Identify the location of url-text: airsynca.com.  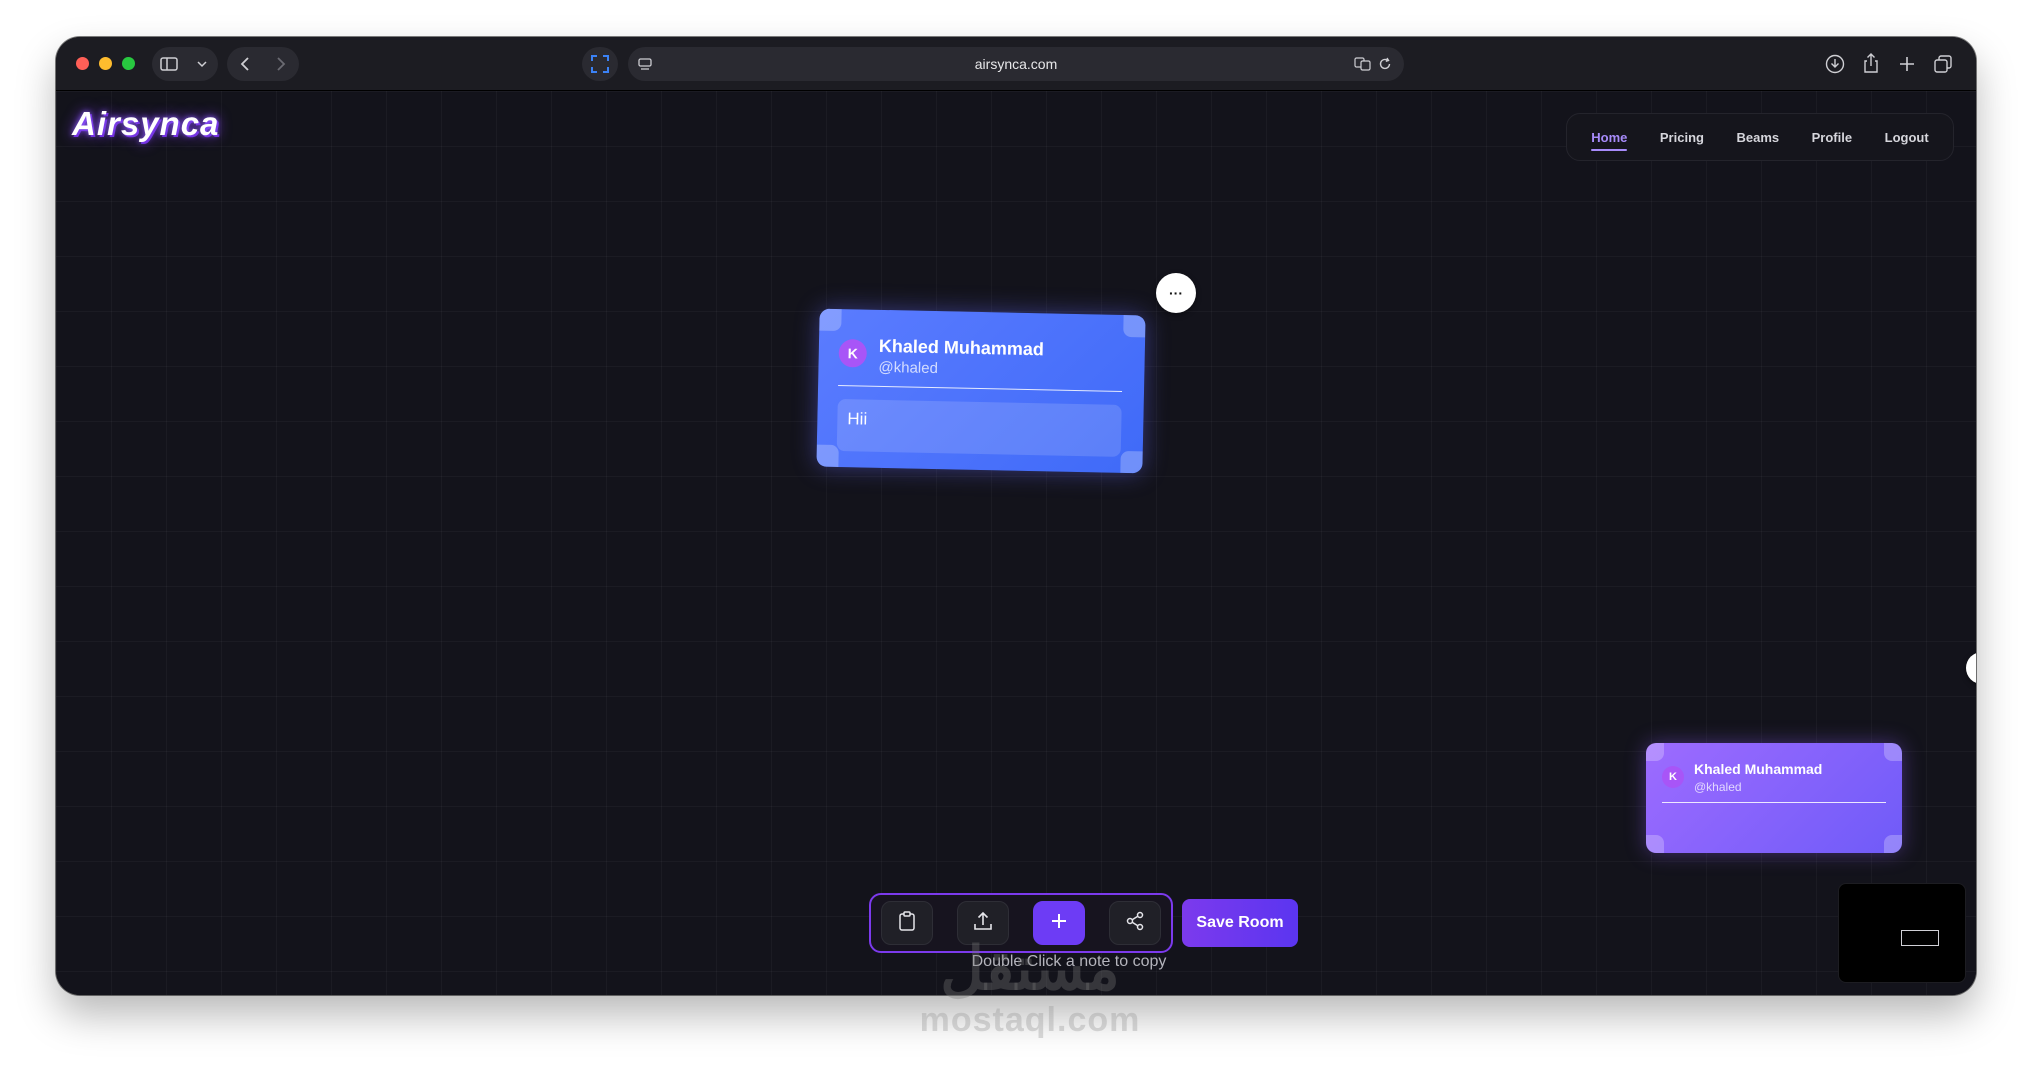
(1016, 64).